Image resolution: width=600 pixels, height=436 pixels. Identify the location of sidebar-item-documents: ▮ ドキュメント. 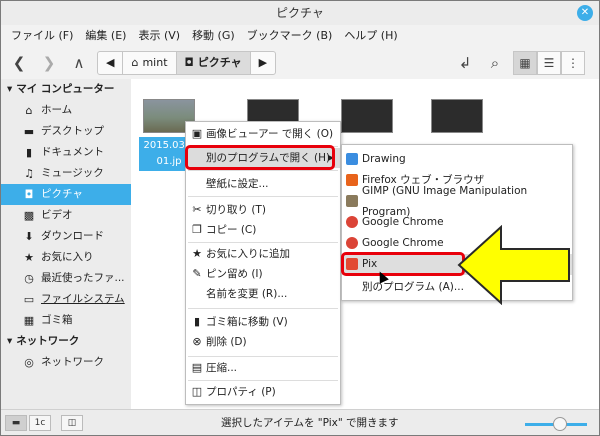
(66, 152).